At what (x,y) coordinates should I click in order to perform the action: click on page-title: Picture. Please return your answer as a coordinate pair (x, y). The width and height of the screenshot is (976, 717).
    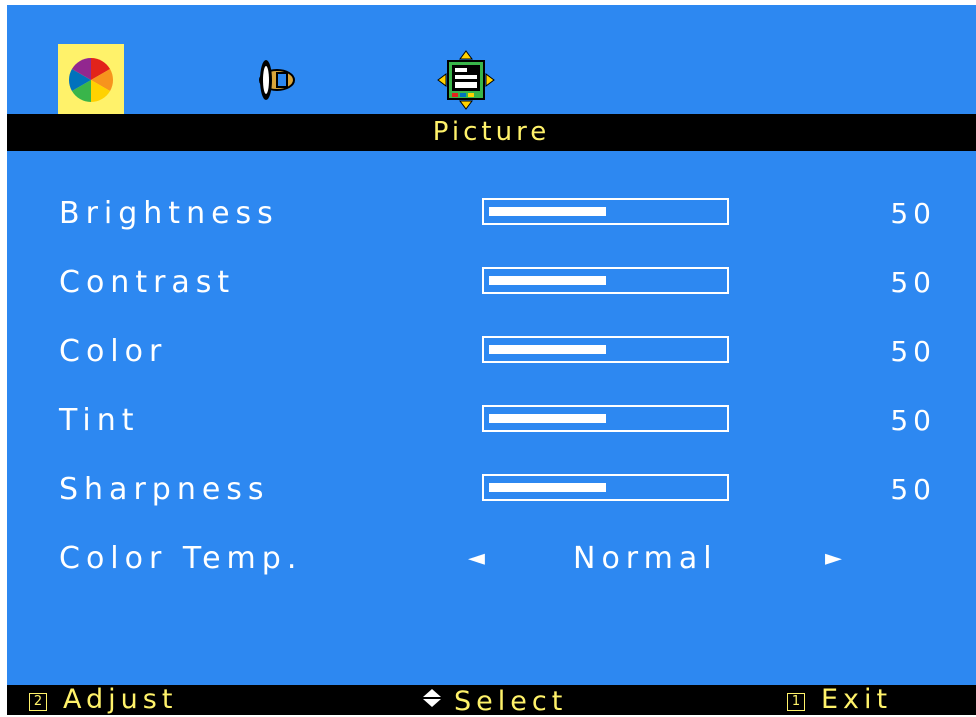
    Looking at the image, I should click on (491, 132).